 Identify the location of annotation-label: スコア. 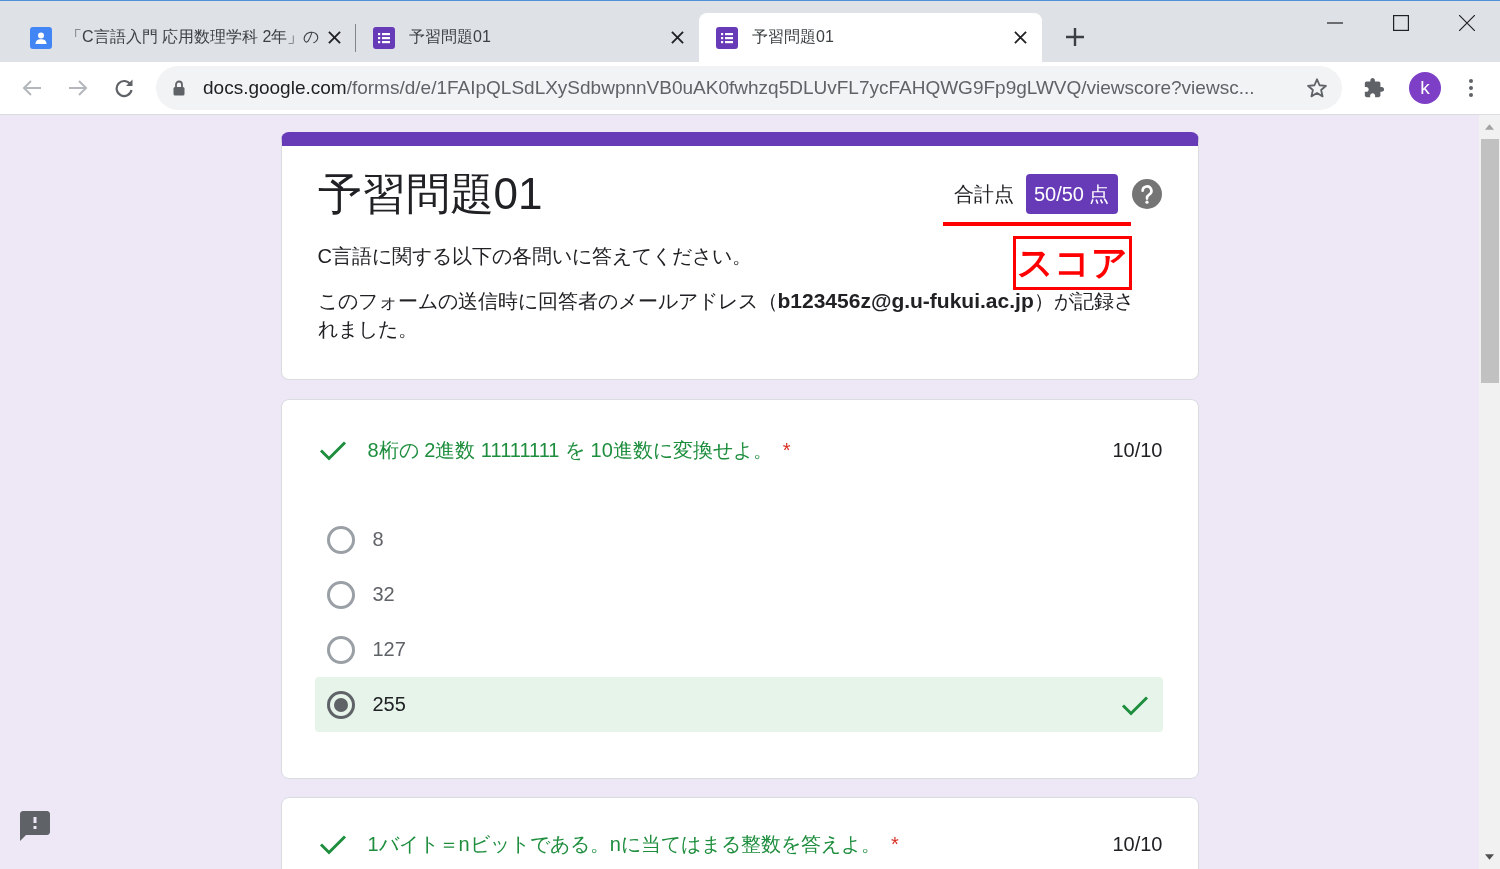
(1072, 263).